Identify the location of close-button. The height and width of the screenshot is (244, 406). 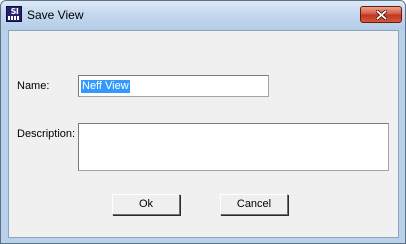
(381, 14).